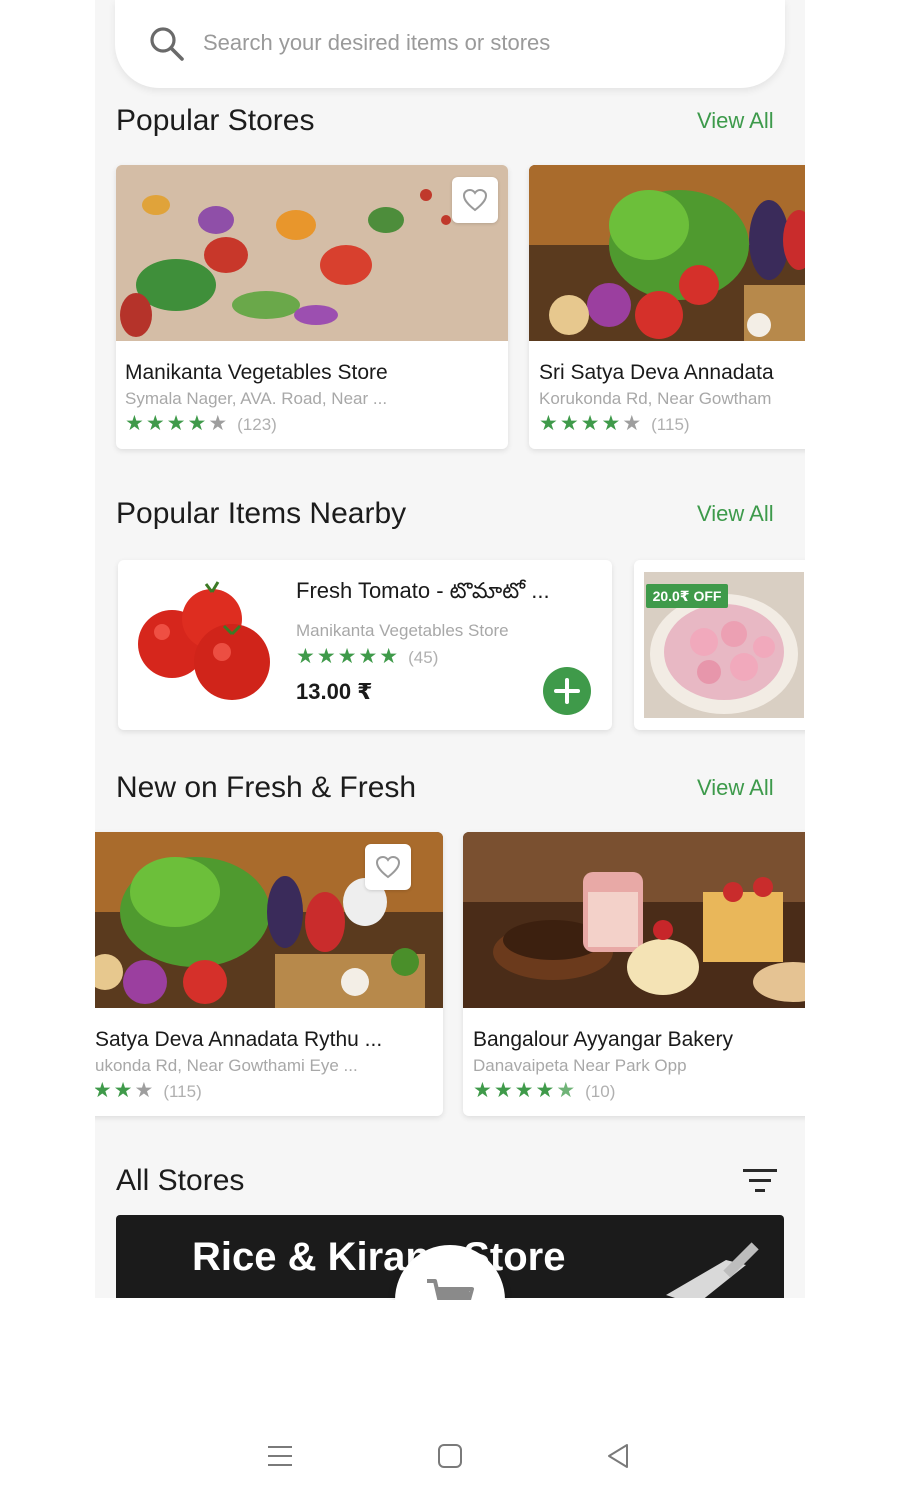 This screenshot has width=900, height=1500. I want to click on search-bar: Search your desired items or stores, so click(450, 44).